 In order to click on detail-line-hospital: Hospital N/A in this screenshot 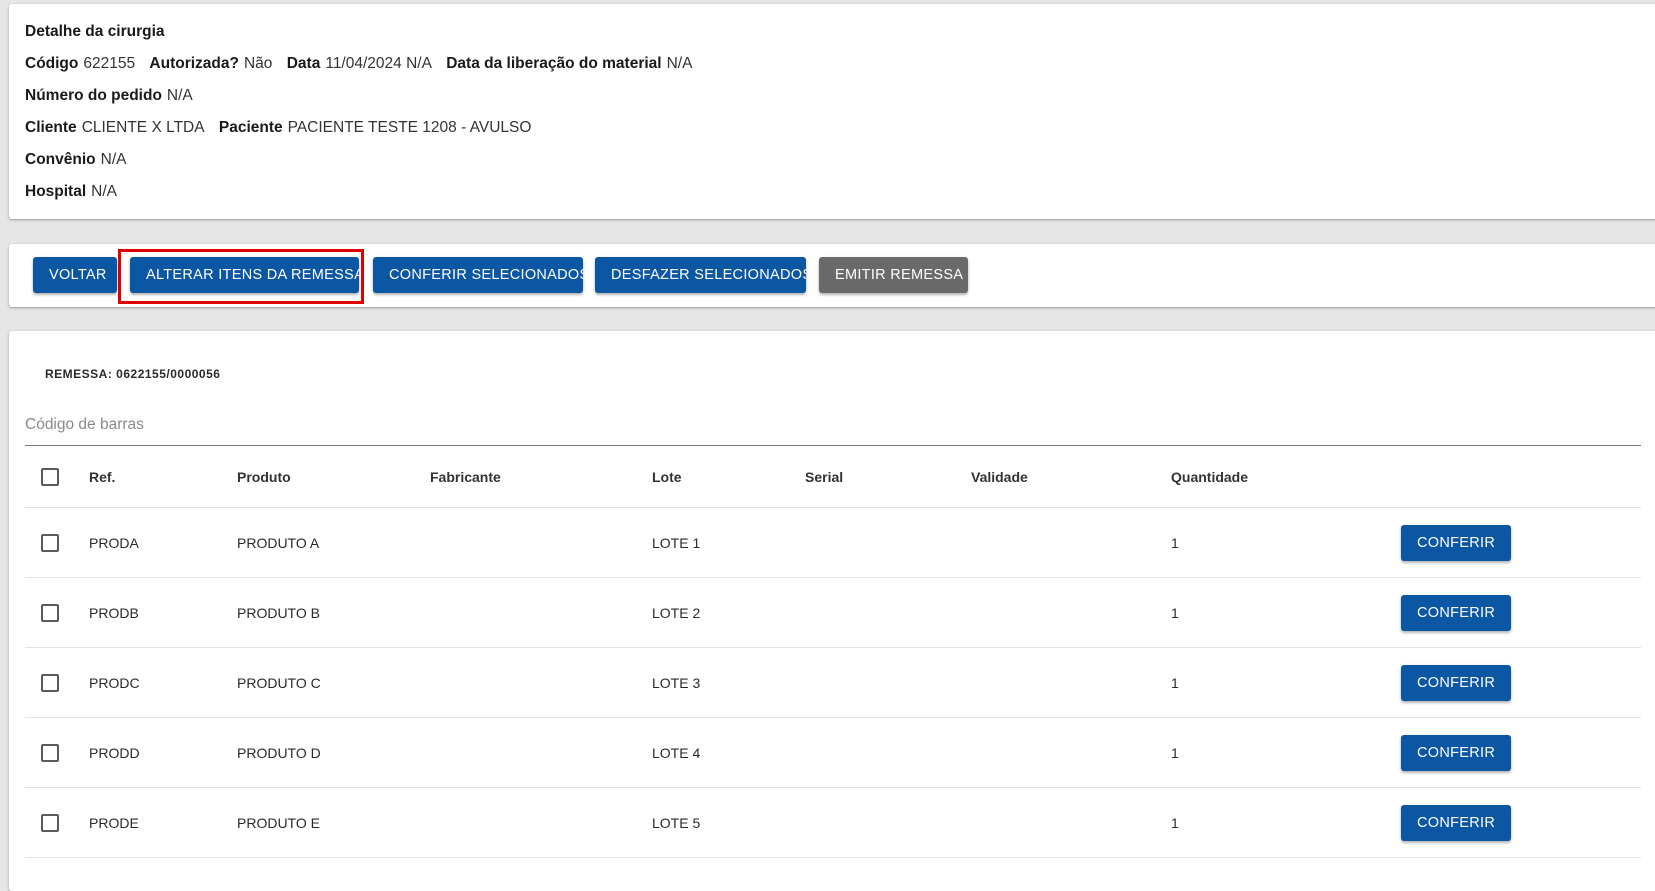, I will do `click(71, 192)`.